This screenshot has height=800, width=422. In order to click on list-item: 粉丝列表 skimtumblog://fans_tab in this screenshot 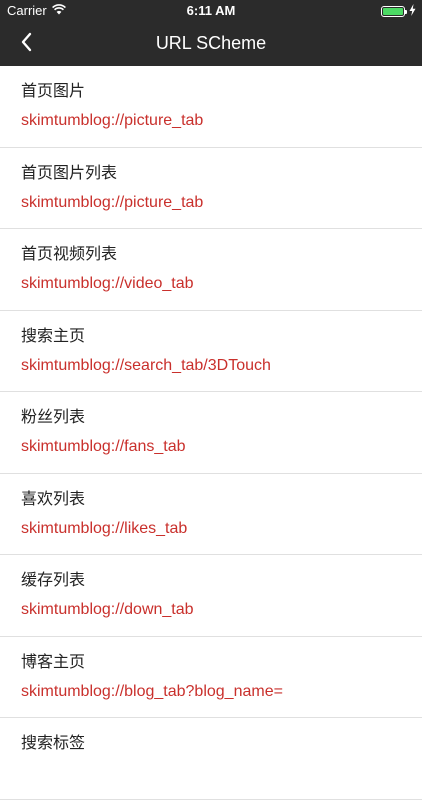, I will do `click(211, 433)`.